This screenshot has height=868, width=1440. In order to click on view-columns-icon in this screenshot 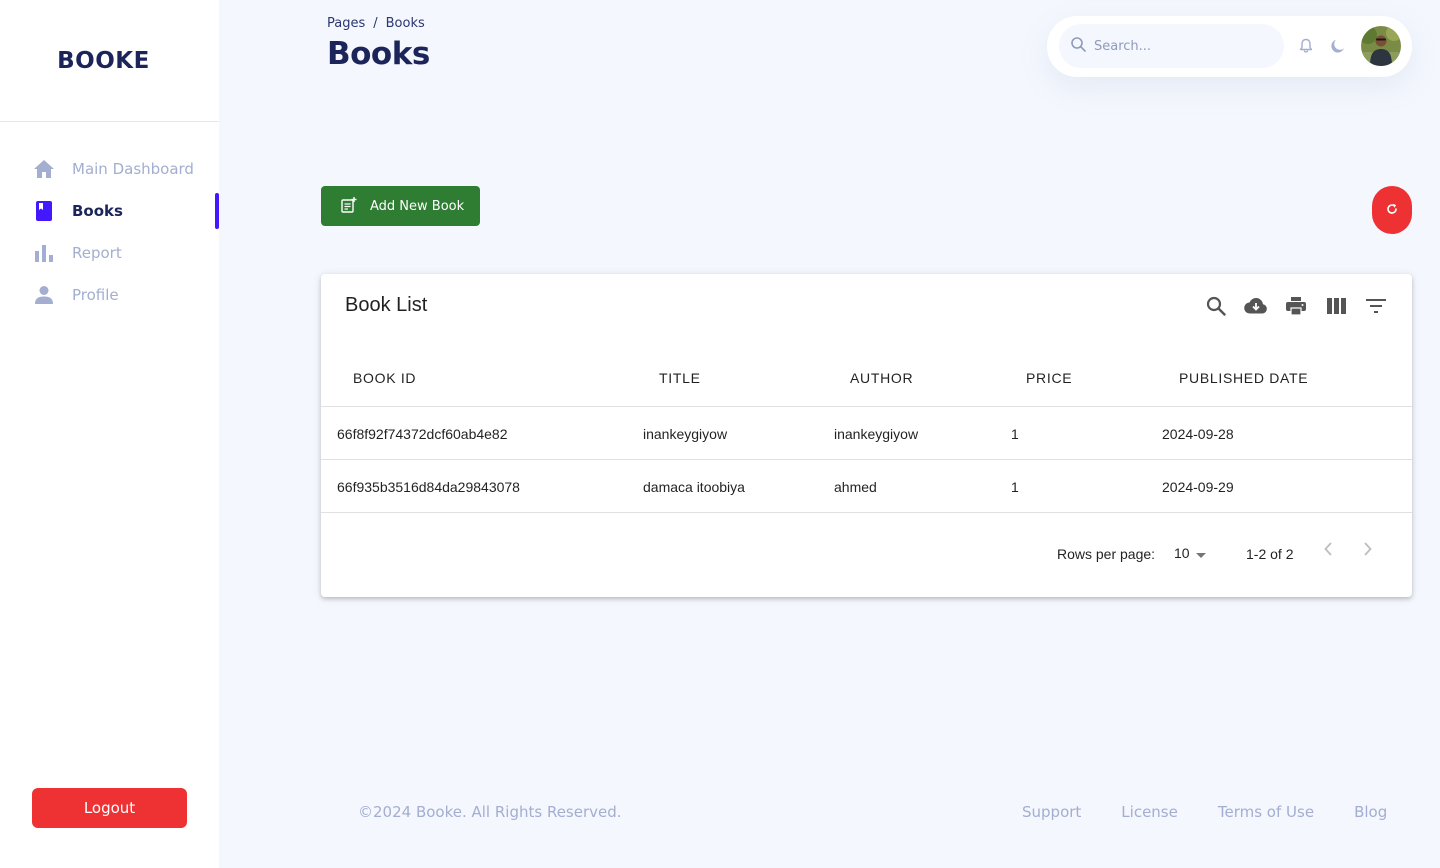, I will do `click(1336, 306)`.